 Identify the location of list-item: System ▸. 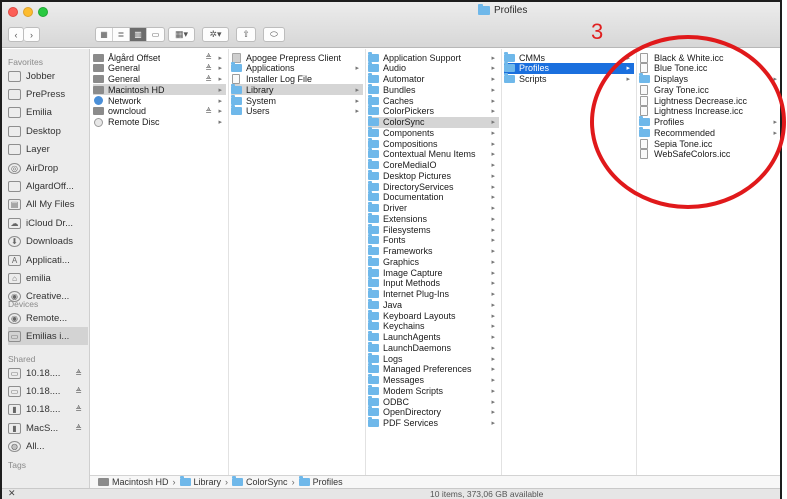
(297, 100).